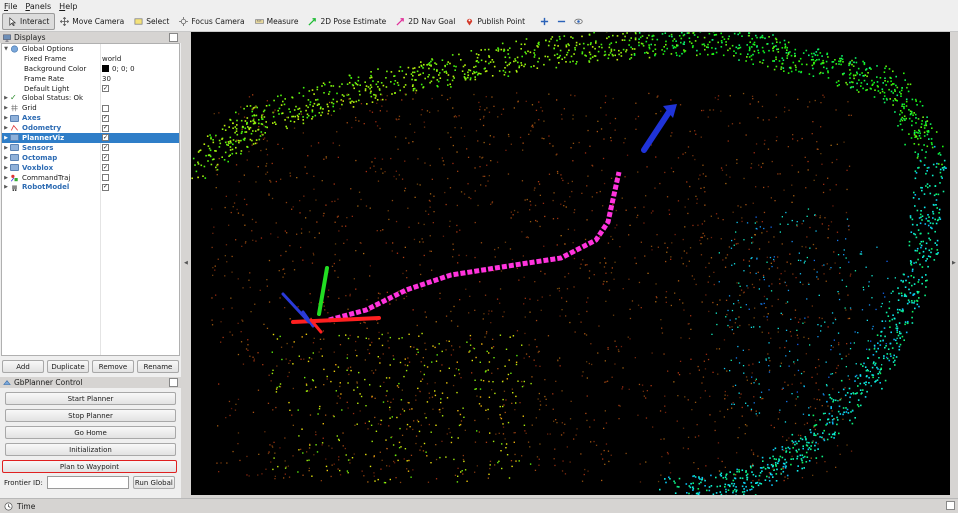 Image resolution: width=958 pixels, height=513 pixels. Describe the element at coordinates (10, 6) in the screenshot. I see `menu-file: File` at that location.